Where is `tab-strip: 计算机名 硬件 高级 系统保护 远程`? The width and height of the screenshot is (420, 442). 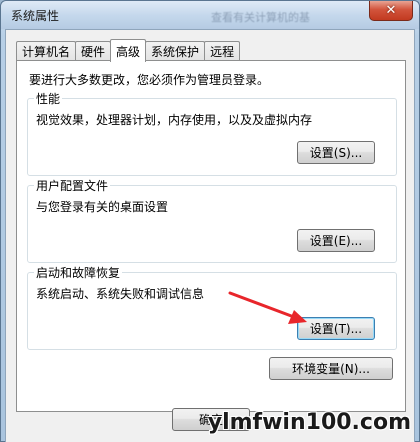
tab-strip: 计算机名 硬件 高级 系统保护 远程 is located at coordinates (128, 50).